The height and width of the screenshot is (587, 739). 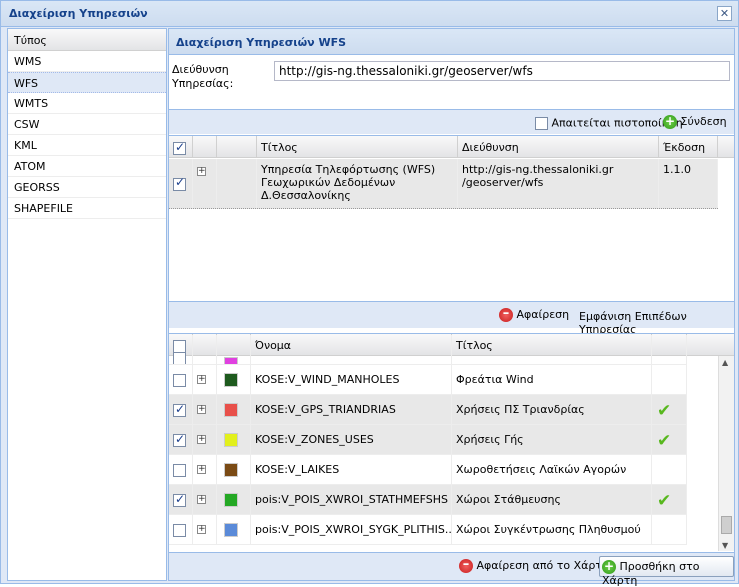 I want to click on auth-checkbox, so click(x=541, y=123).